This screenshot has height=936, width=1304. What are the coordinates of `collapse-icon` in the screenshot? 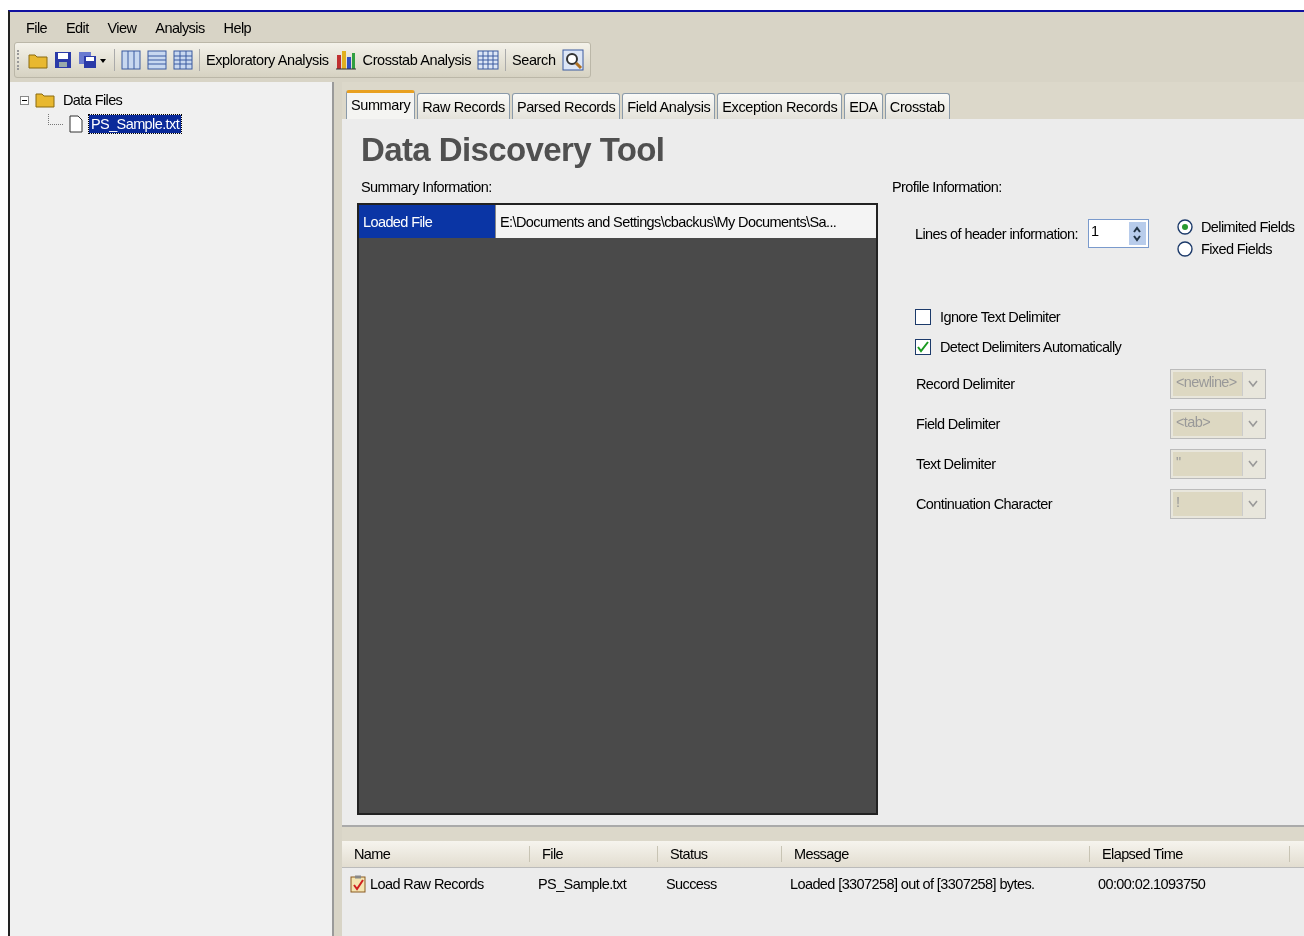 It's located at (24, 100).